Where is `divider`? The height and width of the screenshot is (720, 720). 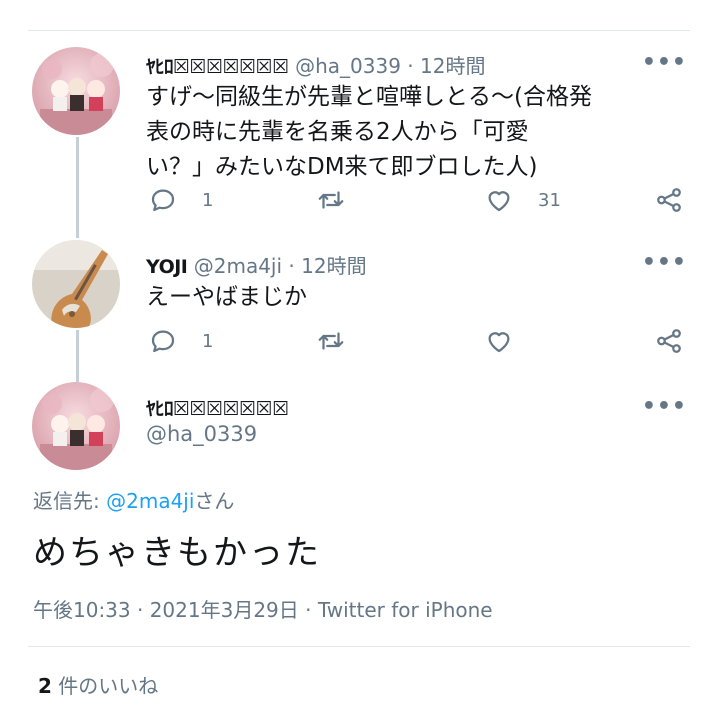
divider is located at coordinates (359, 646).